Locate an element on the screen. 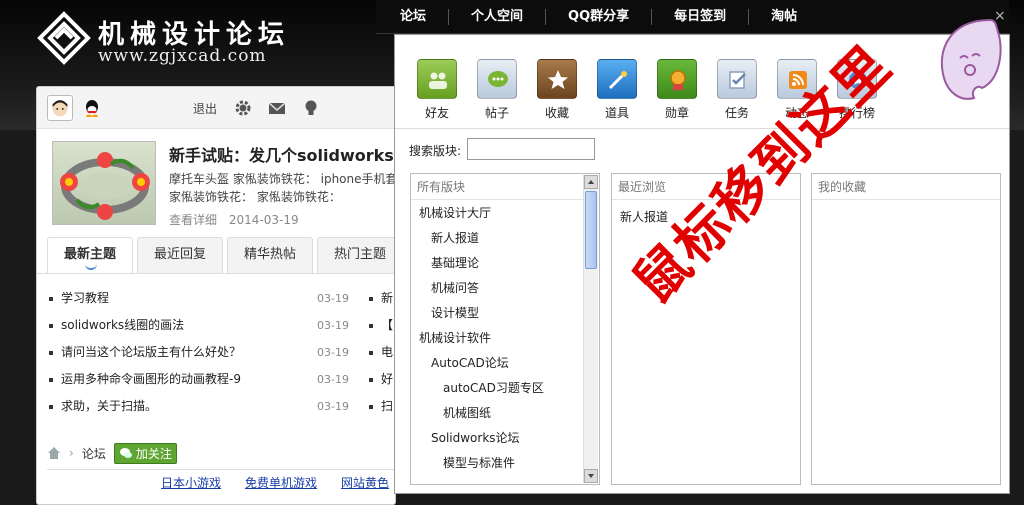  quick-nav-friends: 好友 is located at coordinates (437, 90).